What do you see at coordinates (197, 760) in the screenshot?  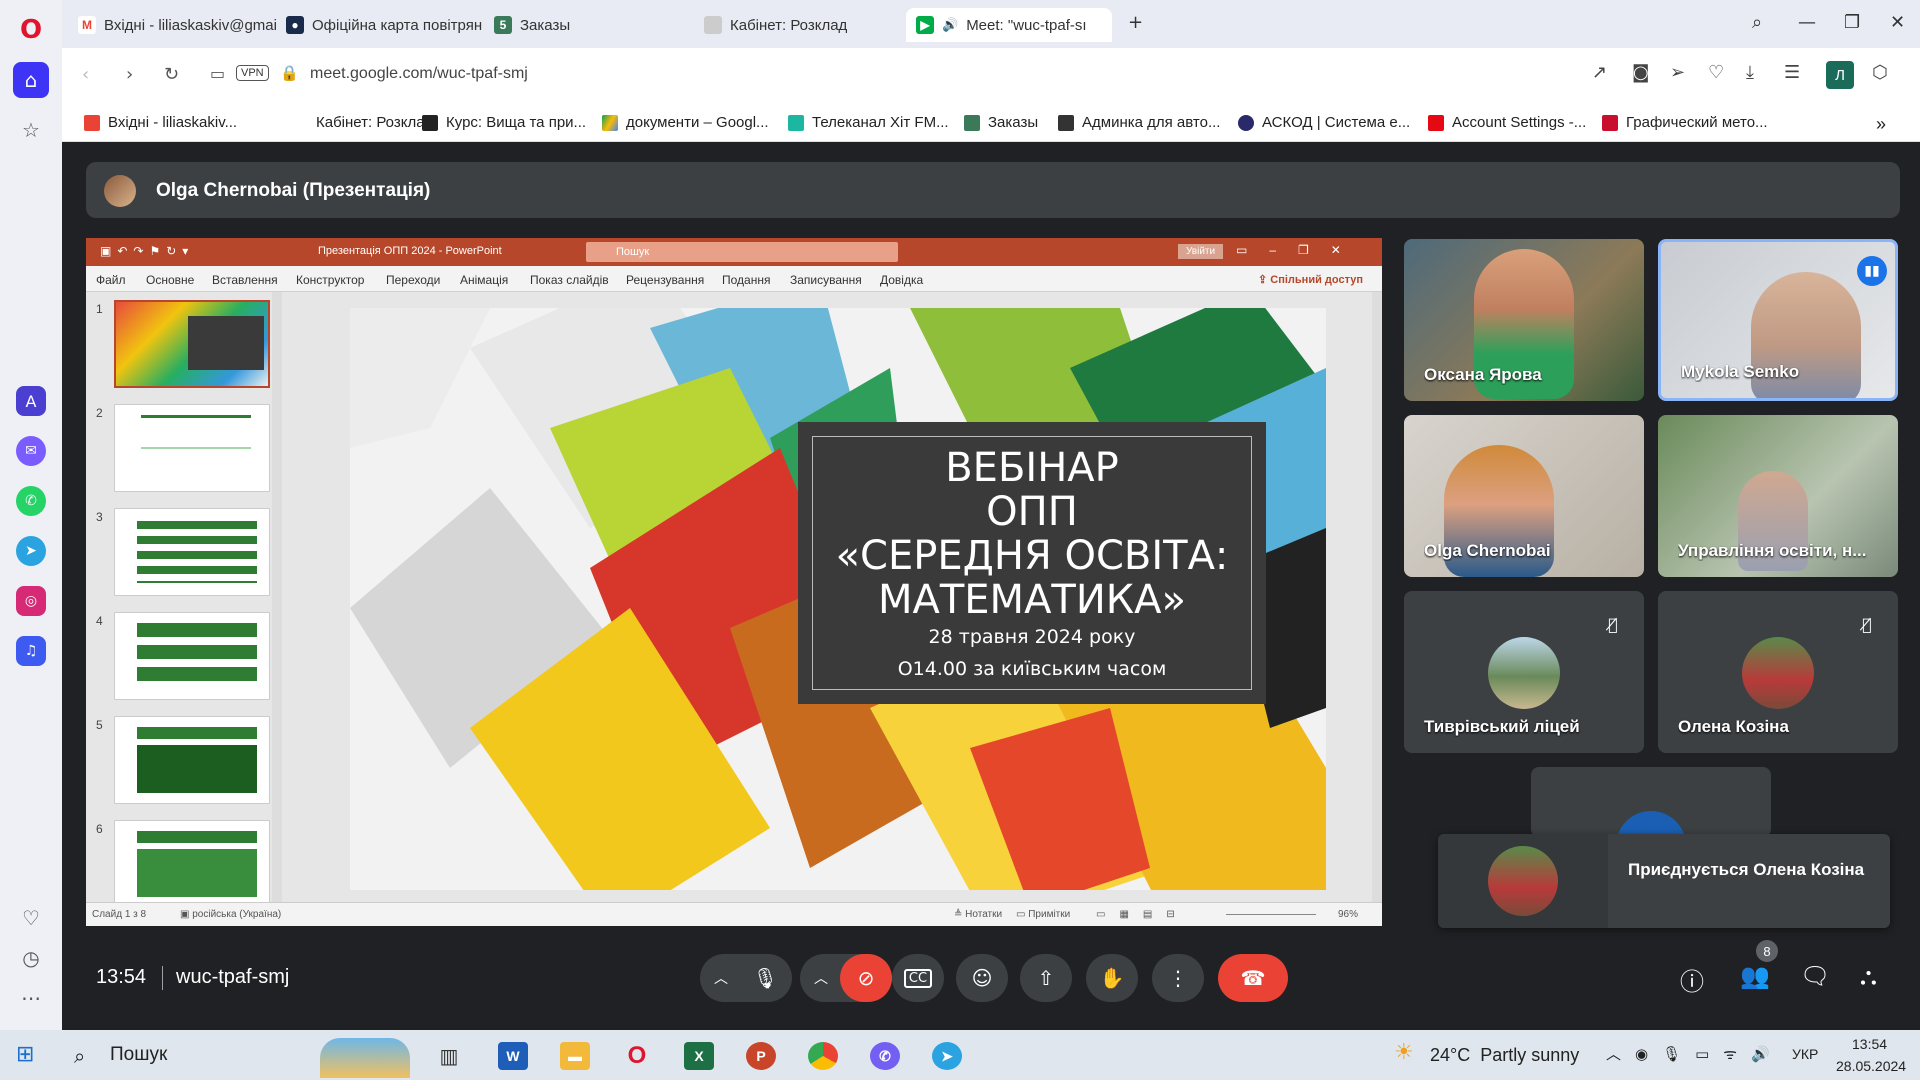 I see `thumb-content` at bounding box center [197, 760].